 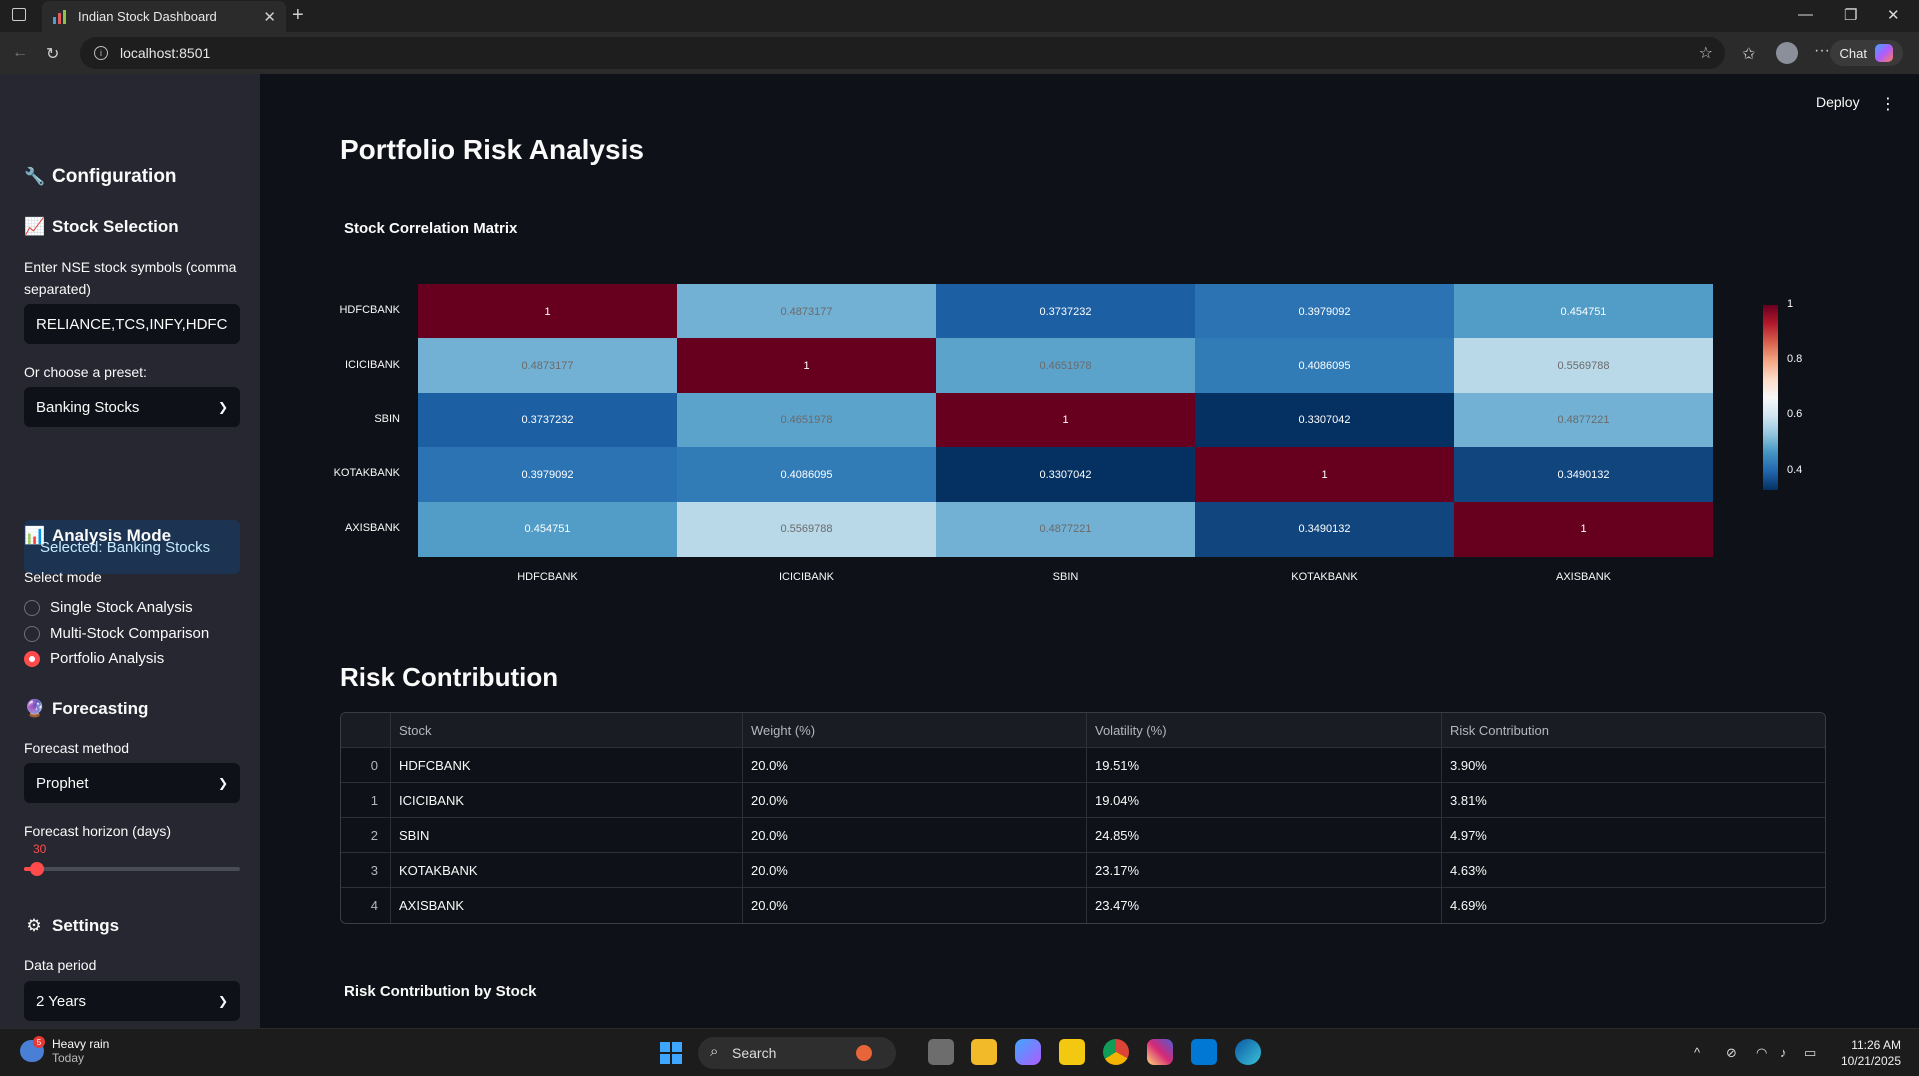 What do you see at coordinates (1787, 53) in the screenshot?
I see `profile-avatar` at bounding box center [1787, 53].